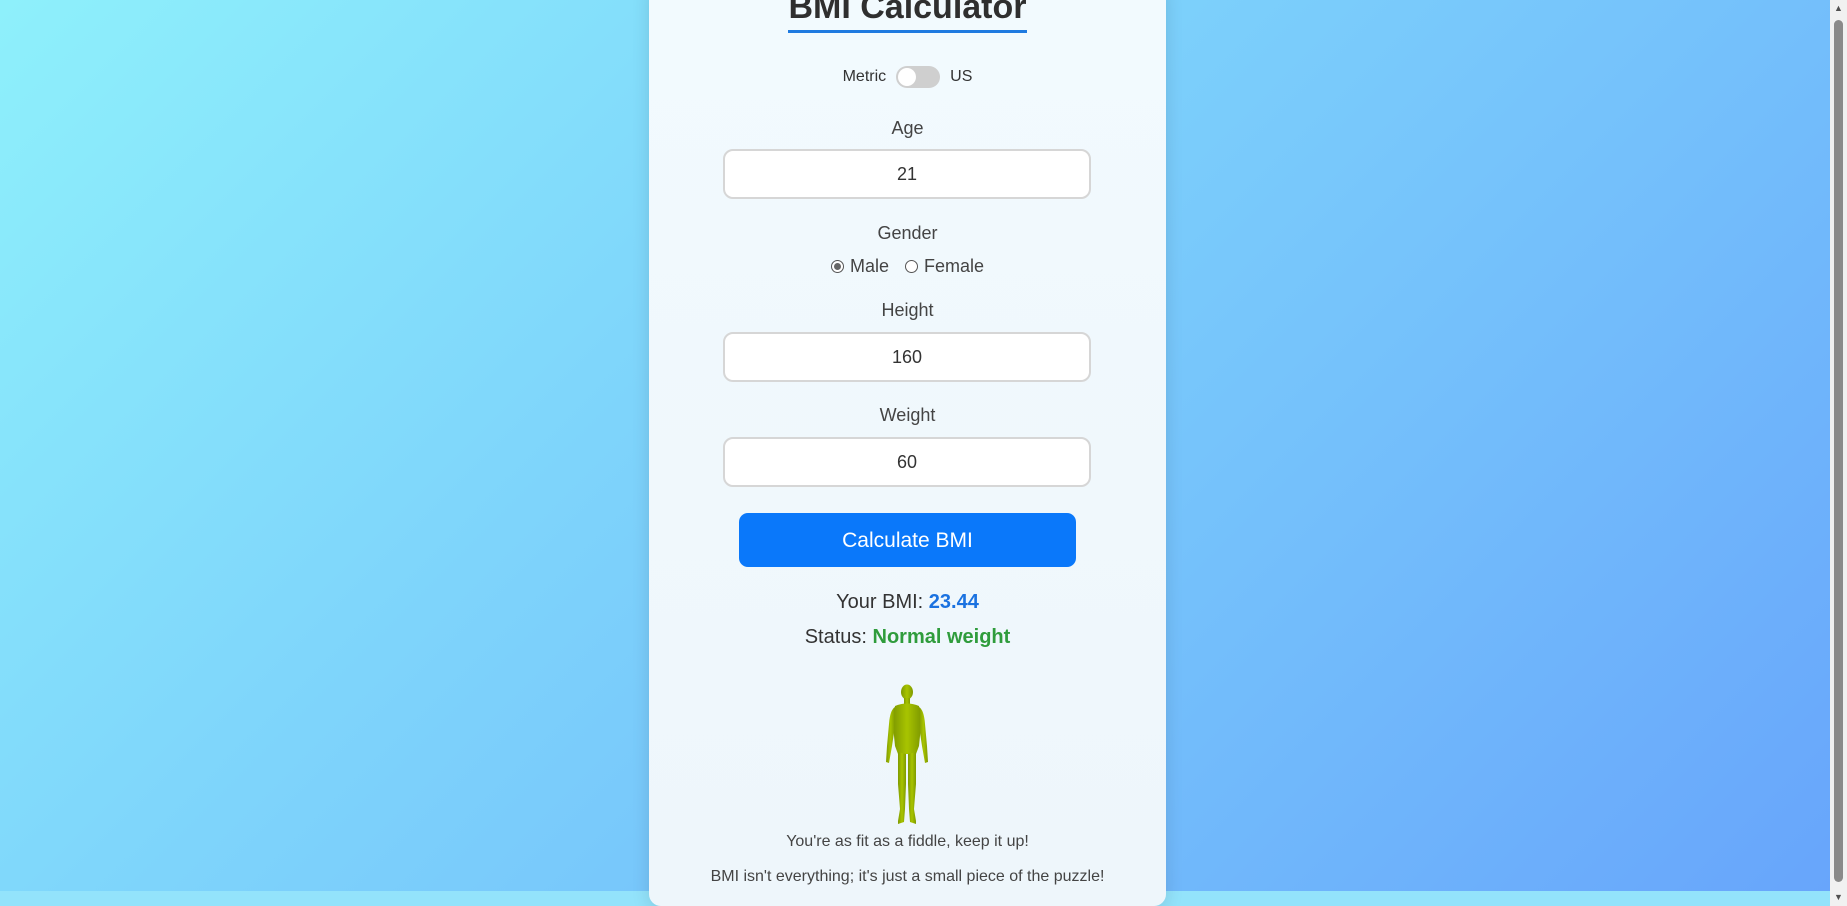 The height and width of the screenshot is (906, 1847). I want to click on female-radio, so click(911, 266).